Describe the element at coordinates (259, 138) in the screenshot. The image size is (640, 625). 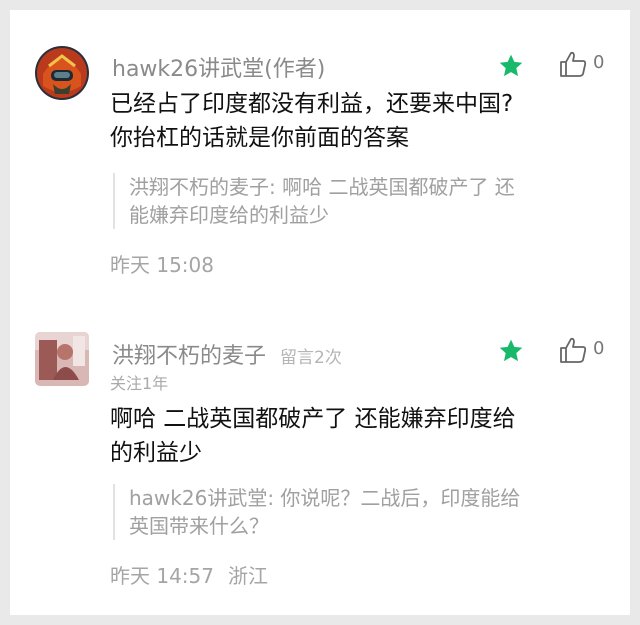
I see `comment-text-line: 你抬杠的话就是你前面的答案` at that location.